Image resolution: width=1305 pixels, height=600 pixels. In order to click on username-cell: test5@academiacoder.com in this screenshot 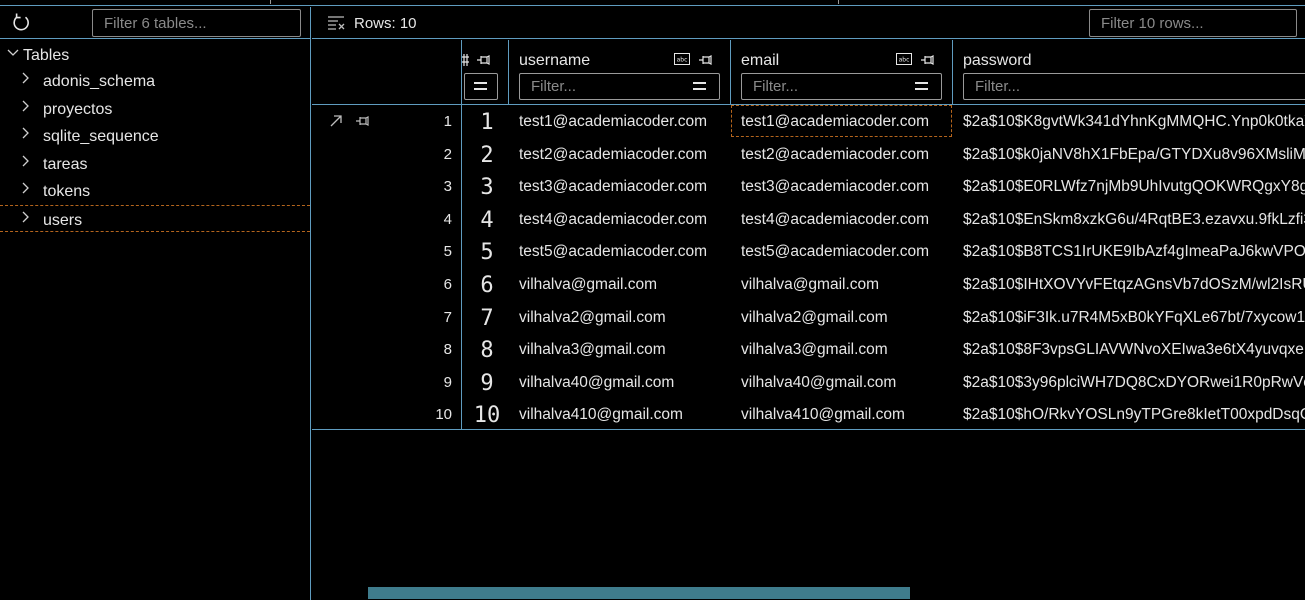, I will do `click(626, 251)`.